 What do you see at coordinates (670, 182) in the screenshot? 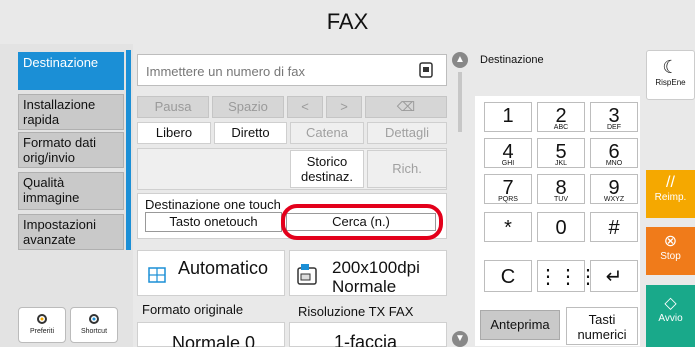
I see `reset-icon: //` at bounding box center [670, 182].